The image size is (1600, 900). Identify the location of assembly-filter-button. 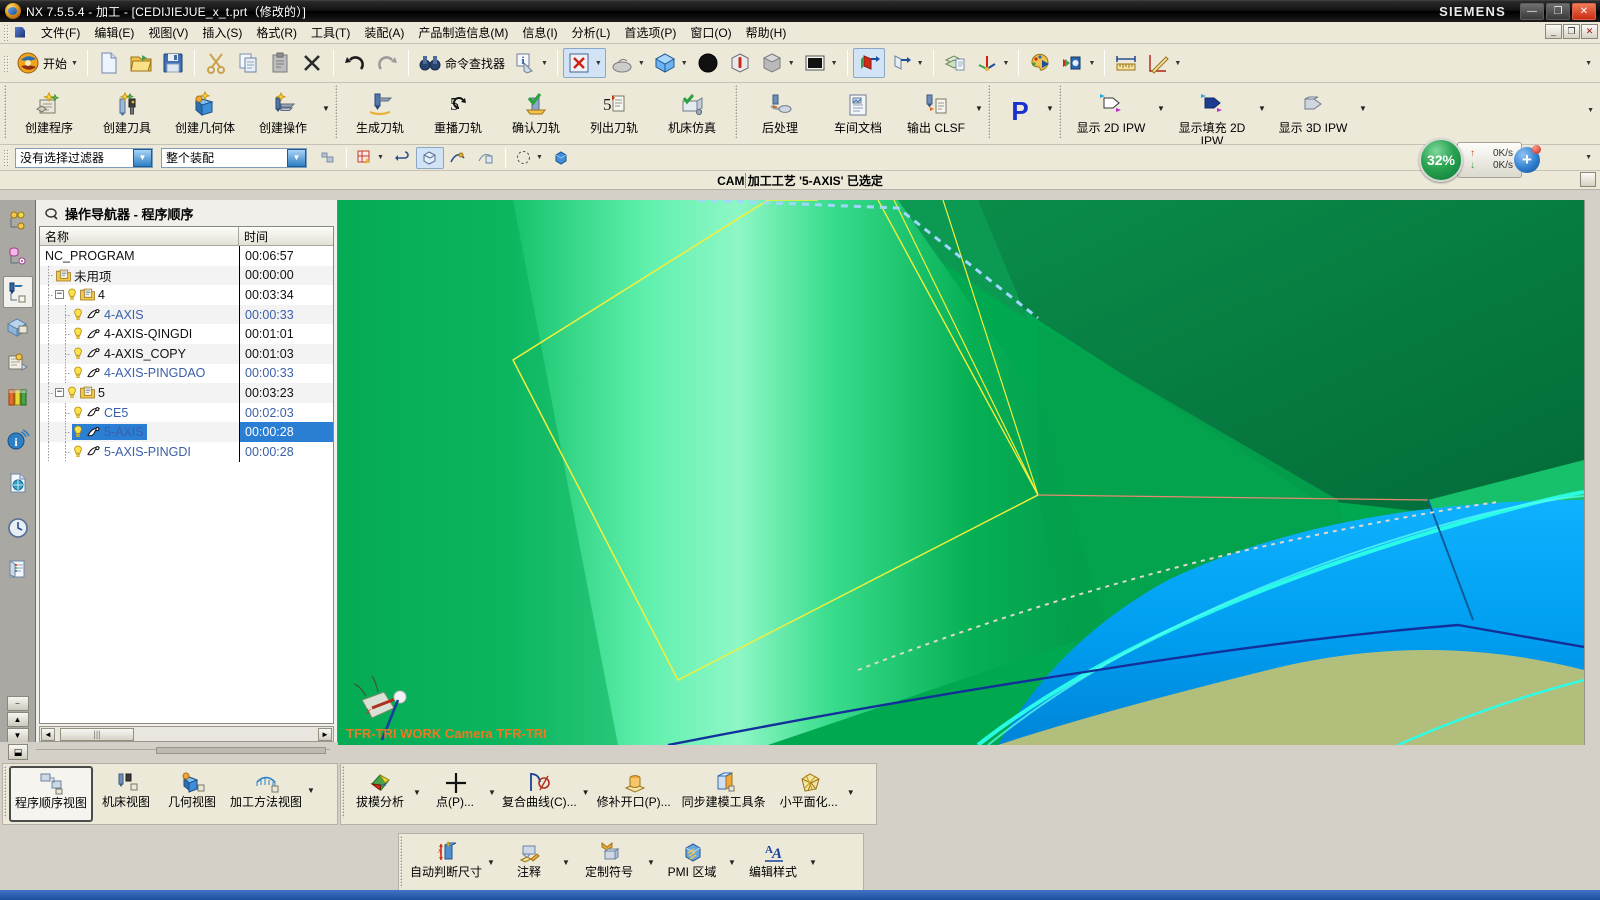
(561, 158).